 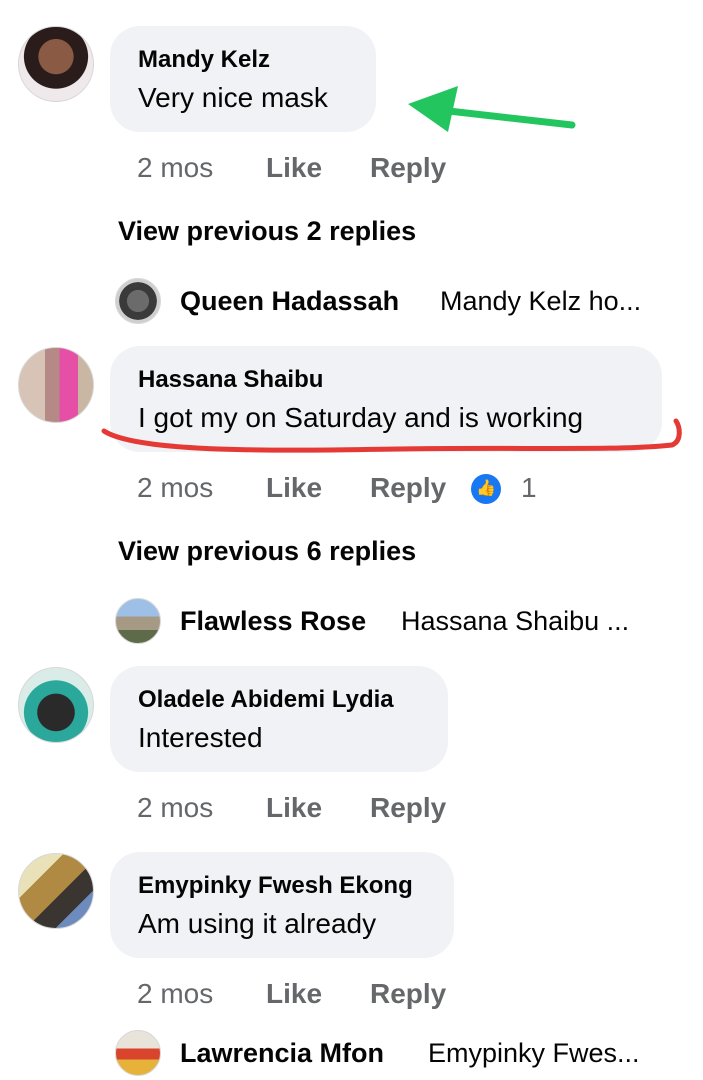 I want to click on reply-author: Flawless Rose, so click(x=273, y=621).